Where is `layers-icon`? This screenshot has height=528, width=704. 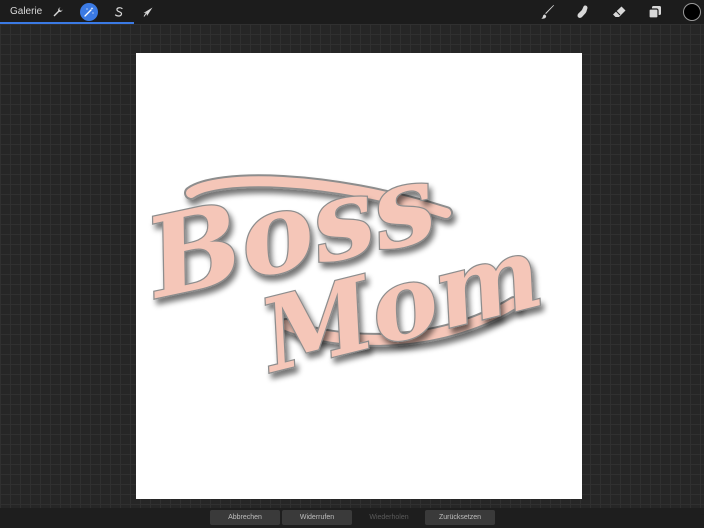 layers-icon is located at coordinates (654, 12).